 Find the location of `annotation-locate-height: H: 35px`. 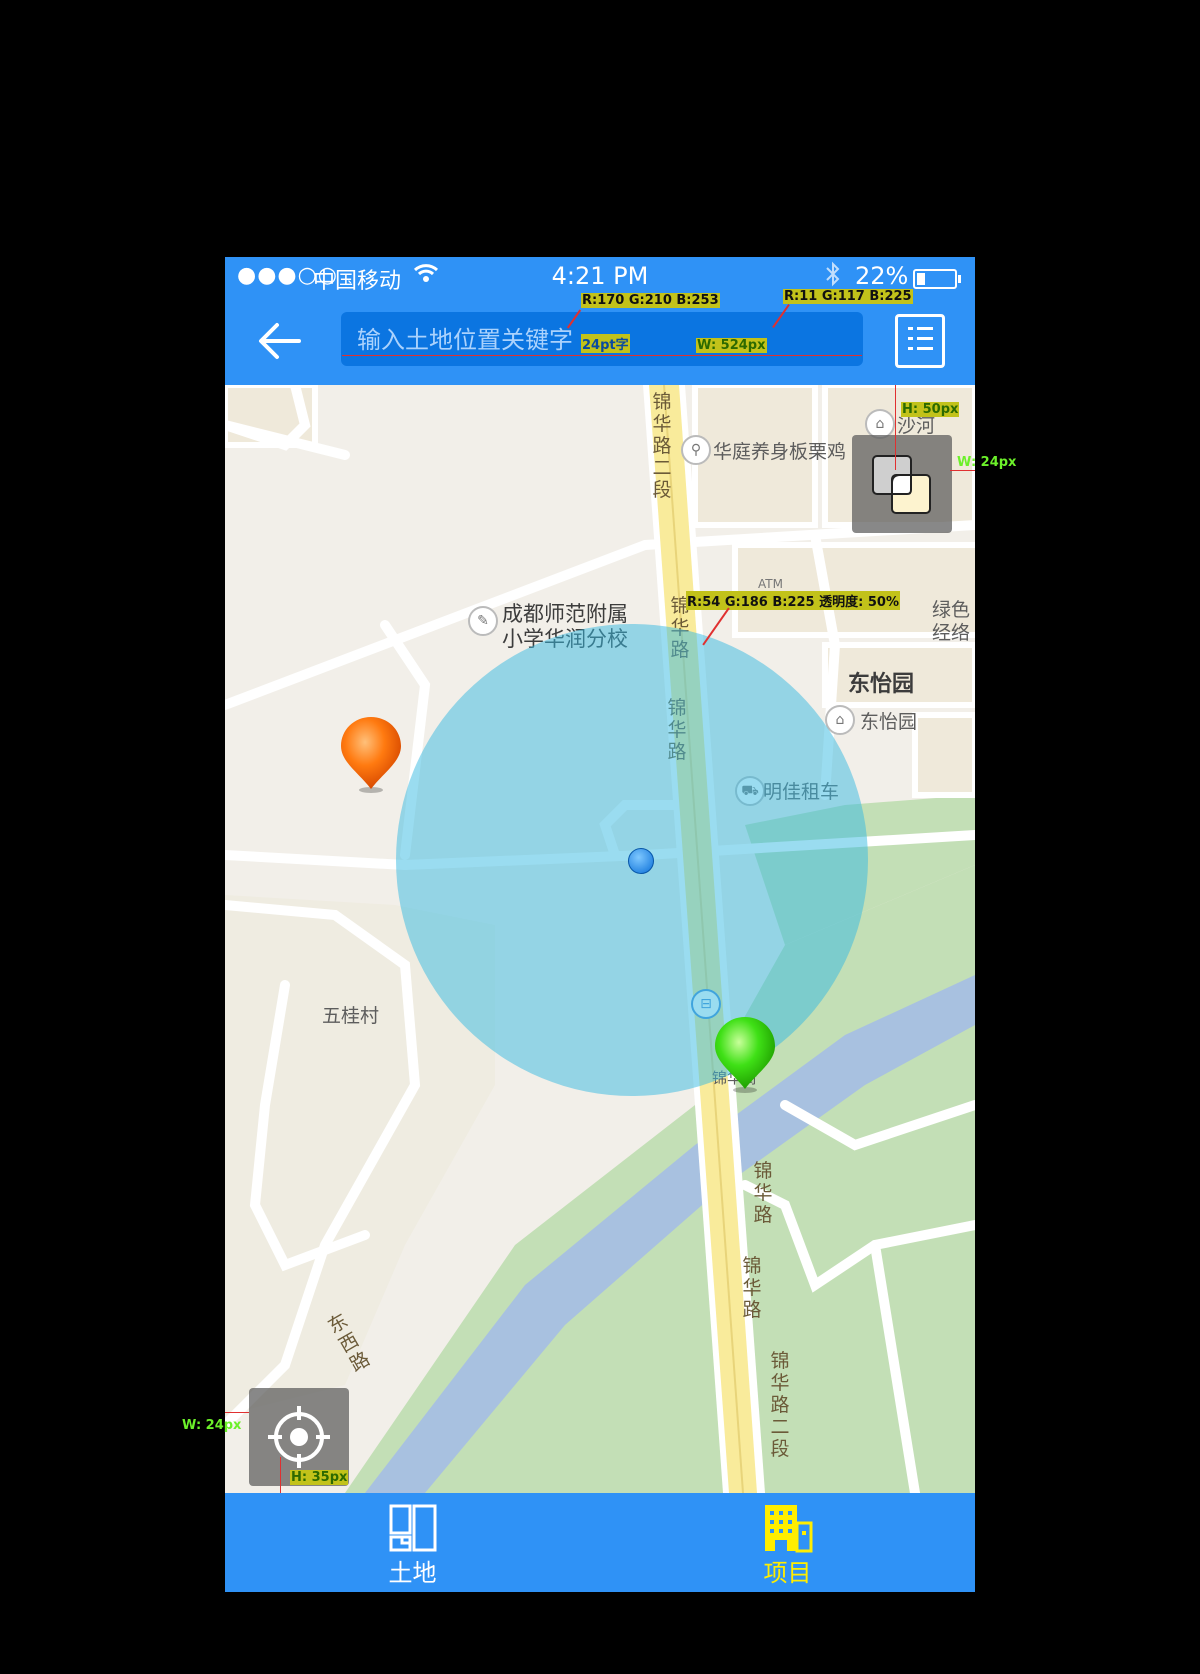

annotation-locate-height: H: 35px is located at coordinates (319, 1477).